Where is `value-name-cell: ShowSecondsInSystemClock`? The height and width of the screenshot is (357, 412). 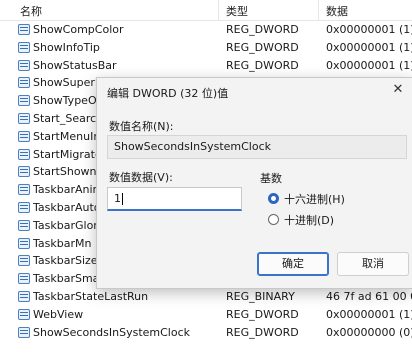
value-name-cell: ShowSecondsInSystemClock is located at coordinates (112, 332).